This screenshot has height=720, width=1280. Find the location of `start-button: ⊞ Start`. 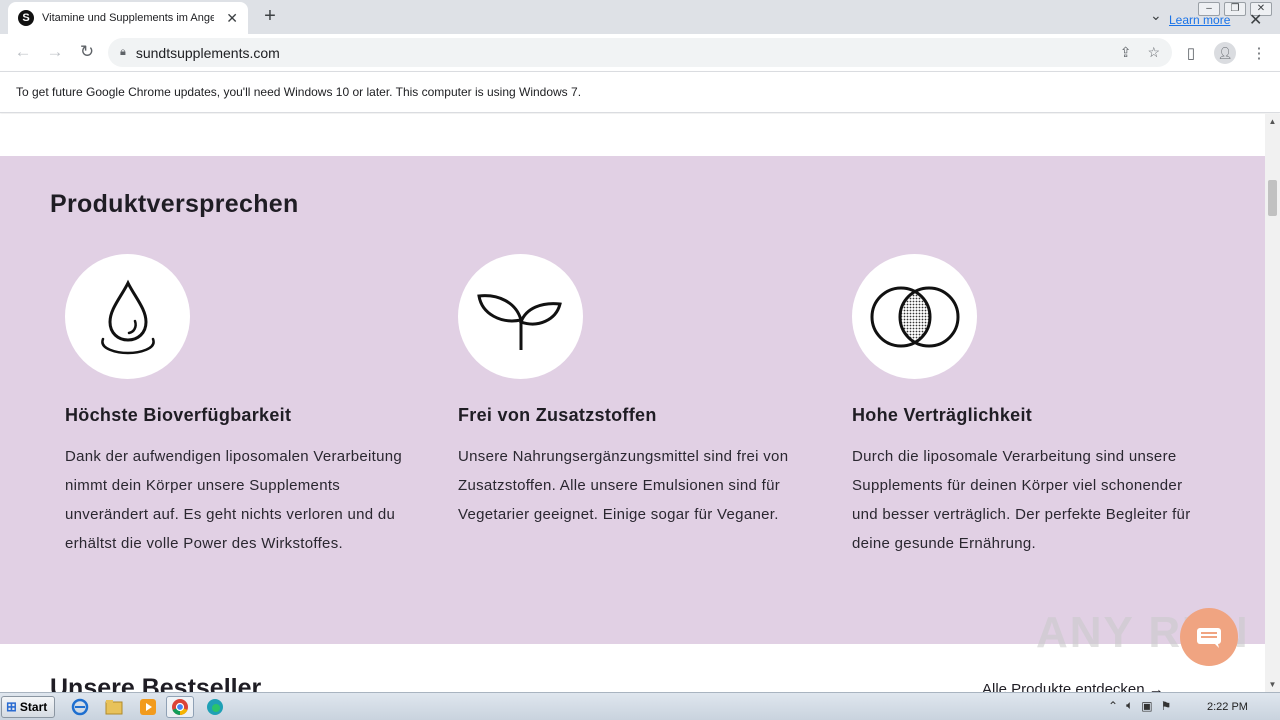

start-button: ⊞ Start is located at coordinates (28, 707).